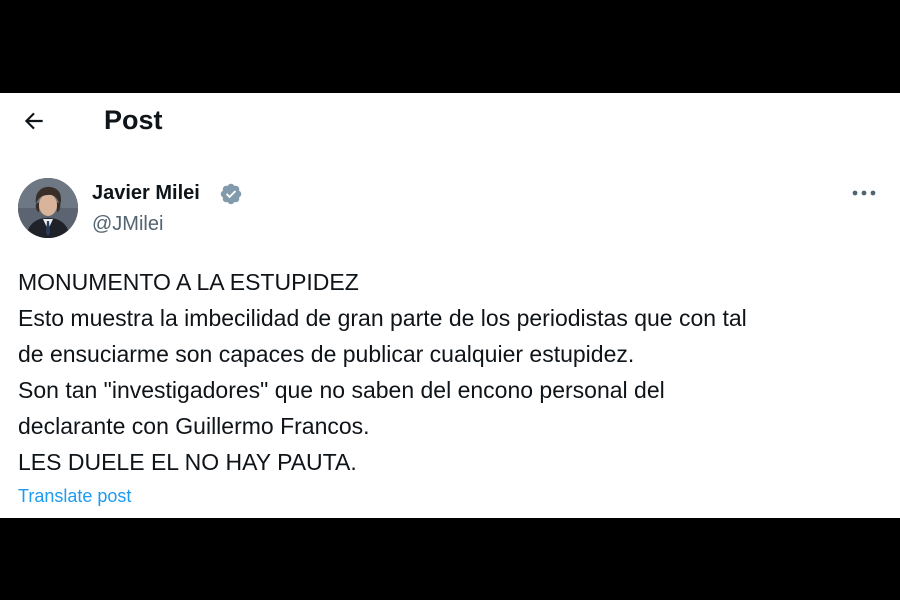 The width and height of the screenshot is (900, 600). I want to click on author-handle: @JMilei, so click(127, 224).